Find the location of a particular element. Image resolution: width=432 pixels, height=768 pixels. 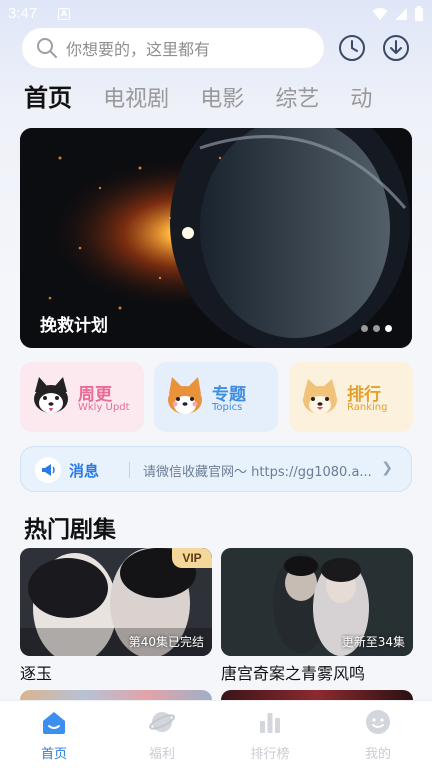

nav-profile: 我的 is located at coordinates (378, 735).